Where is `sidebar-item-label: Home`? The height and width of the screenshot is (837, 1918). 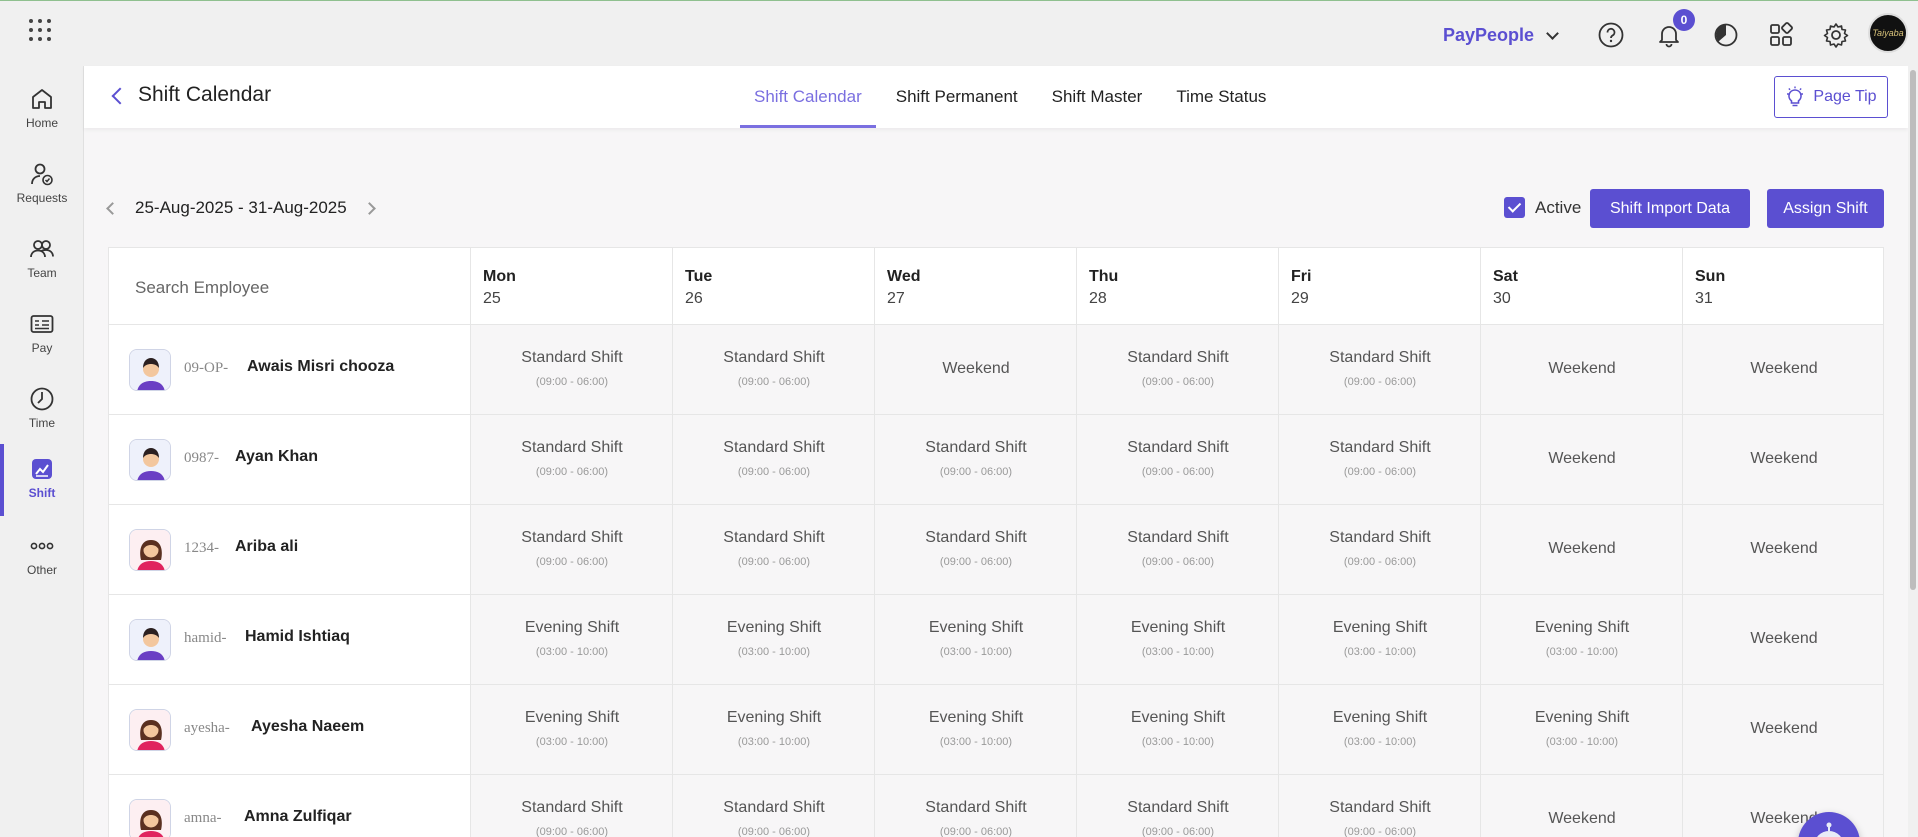 sidebar-item-label: Home is located at coordinates (41, 123).